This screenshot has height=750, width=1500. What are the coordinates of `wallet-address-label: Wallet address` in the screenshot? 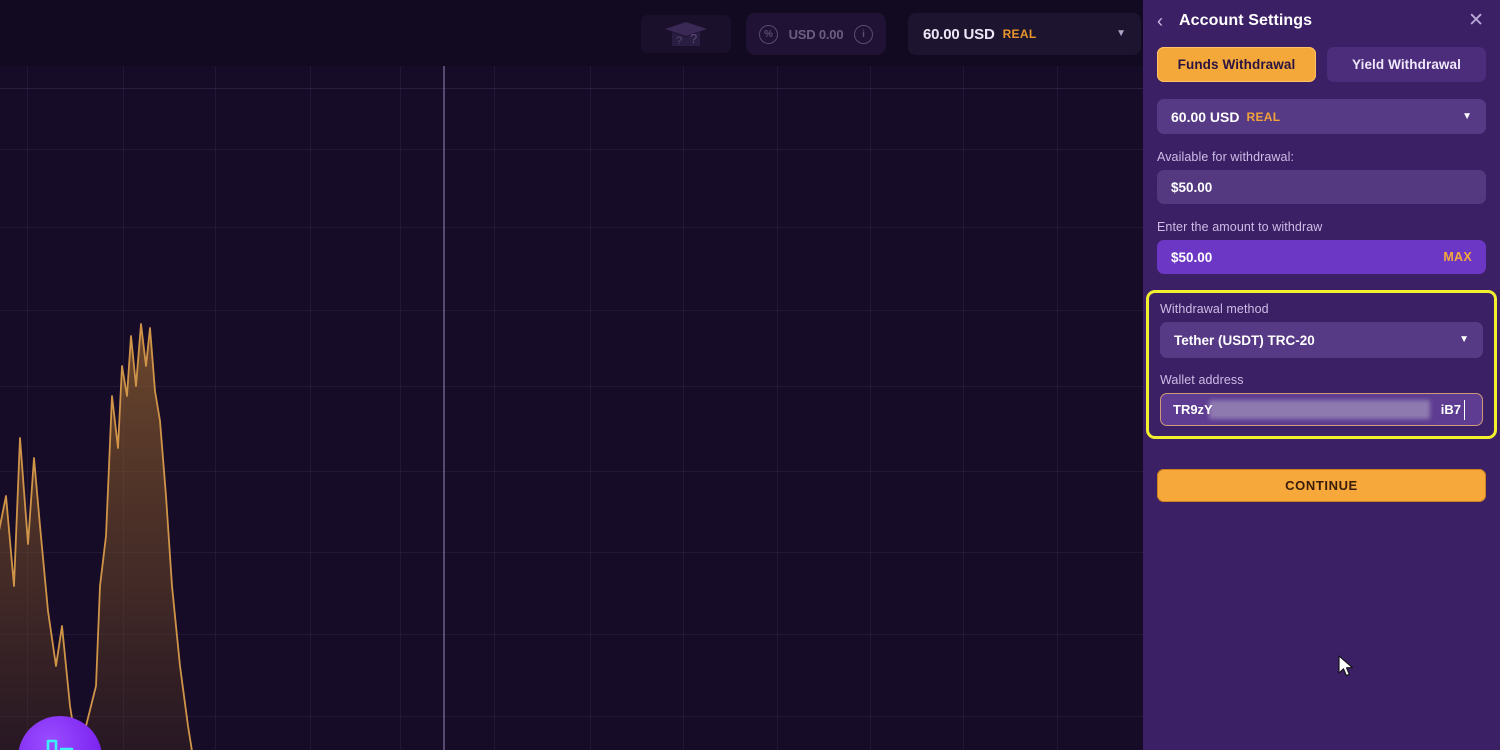 It's located at (1202, 380).